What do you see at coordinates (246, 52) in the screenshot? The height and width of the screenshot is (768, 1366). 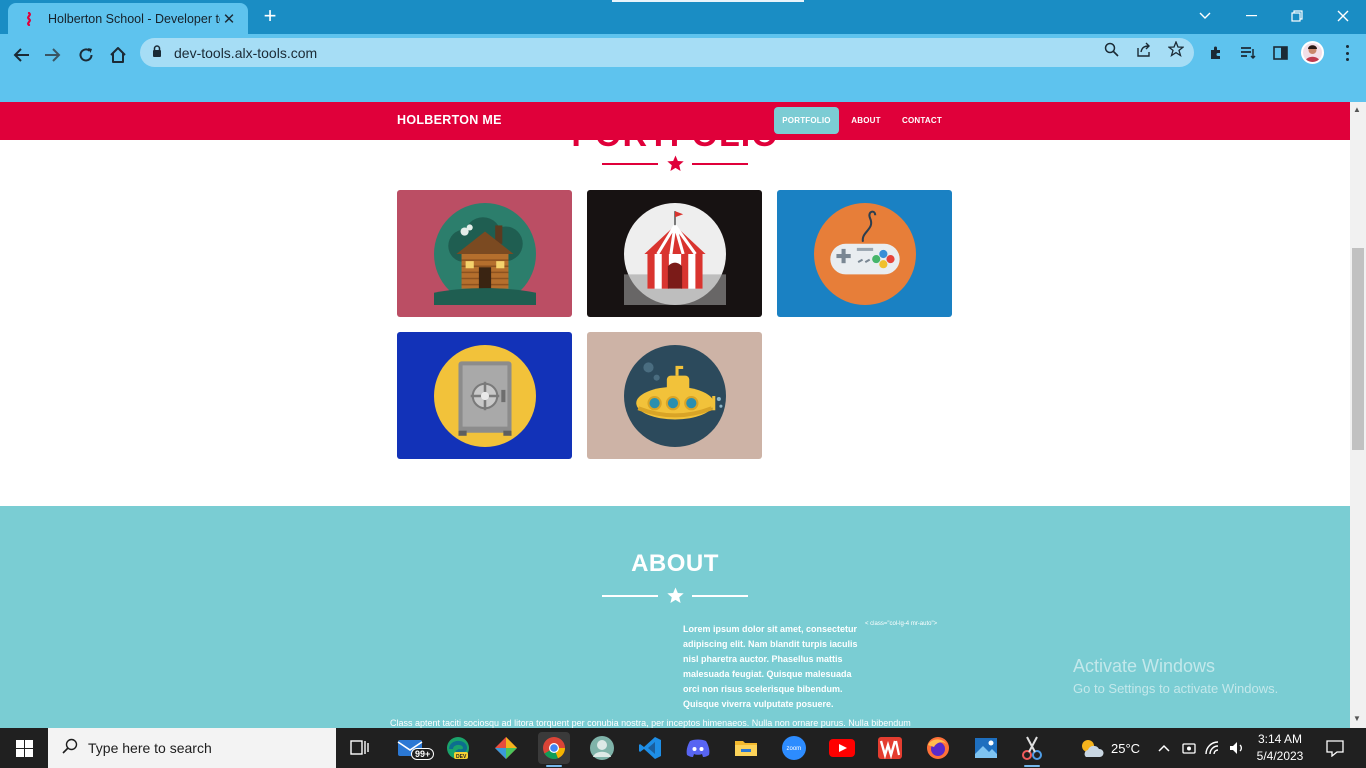 I see `url-text: dev-tools.alx-tools.com` at bounding box center [246, 52].